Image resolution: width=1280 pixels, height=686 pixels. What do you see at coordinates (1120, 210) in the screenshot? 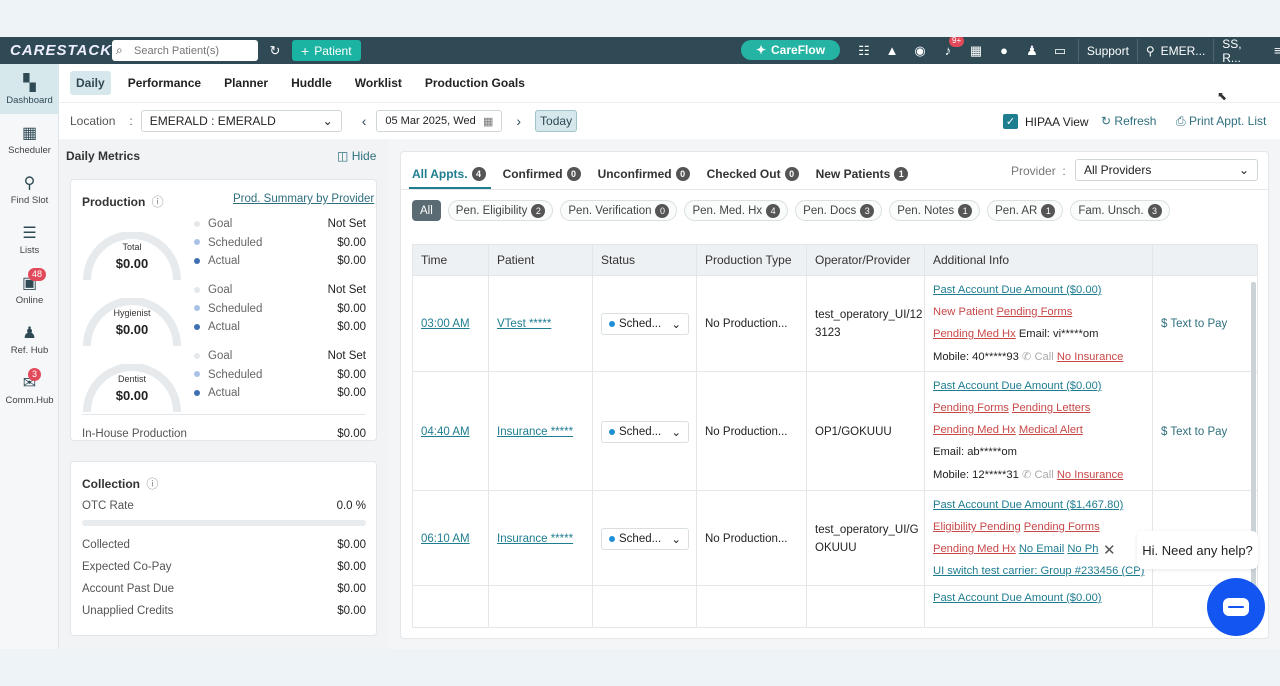
I see `filter-pill-fam-unsch: Fam. Unsch. 3` at bounding box center [1120, 210].